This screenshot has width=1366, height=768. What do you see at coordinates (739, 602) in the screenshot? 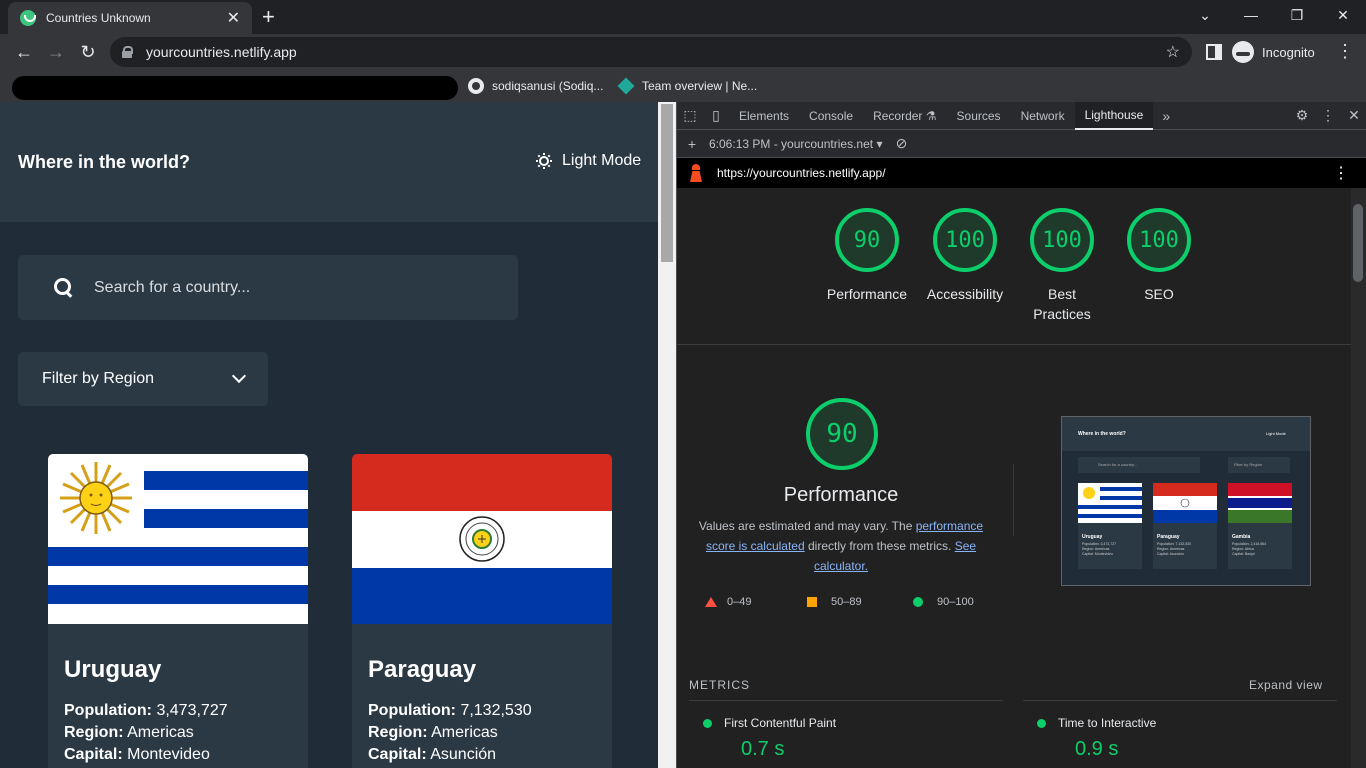
I see `legend-label: 0–49` at bounding box center [739, 602].